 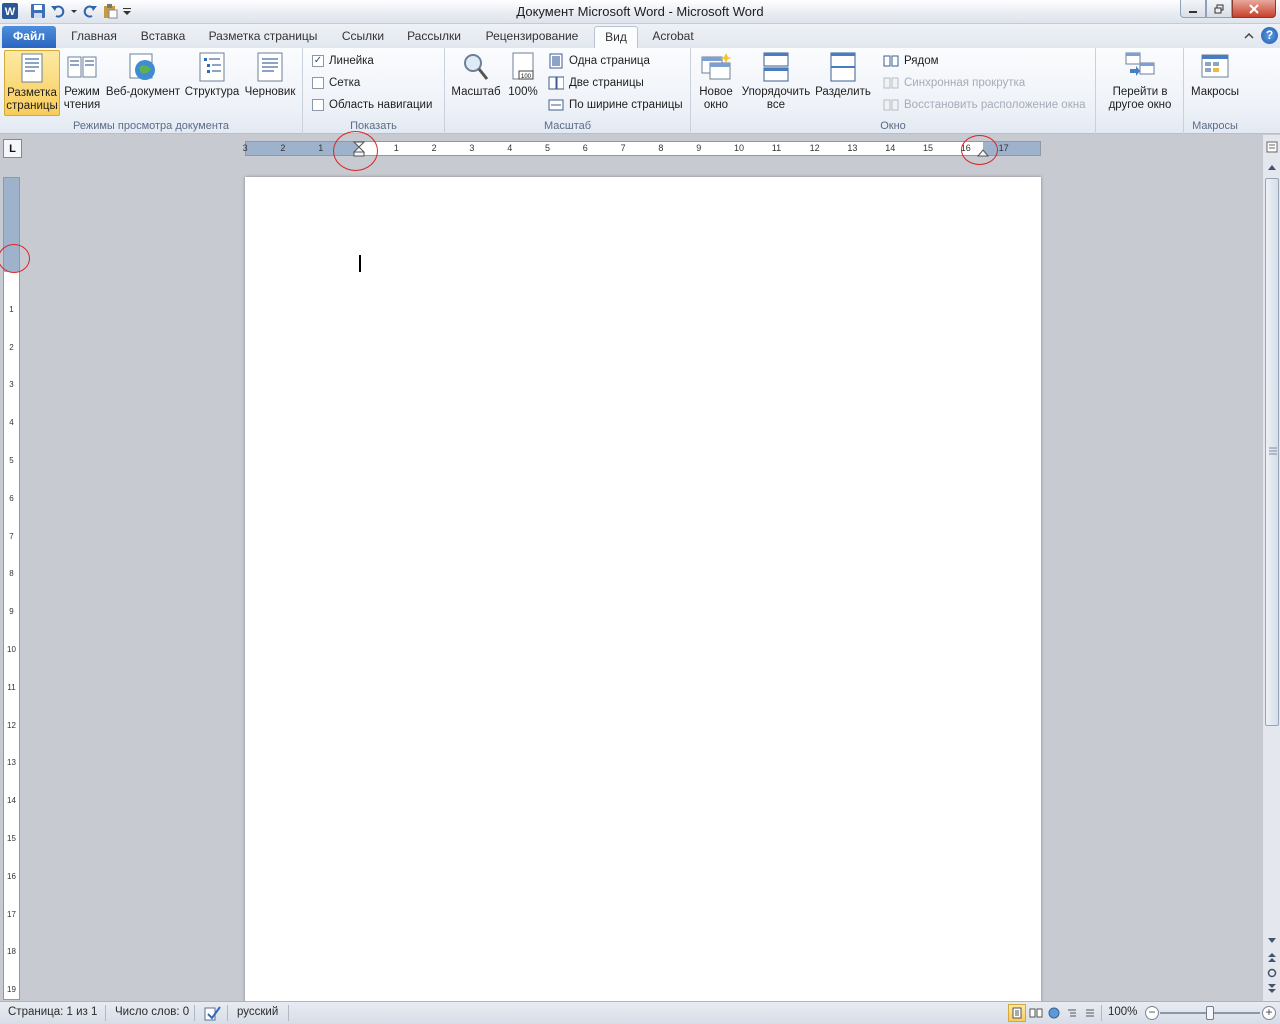 What do you see at coordinates (1260, 35) in the screenshot?
I see `tab-right-controls: ?` at bounding box center [1260, 35].